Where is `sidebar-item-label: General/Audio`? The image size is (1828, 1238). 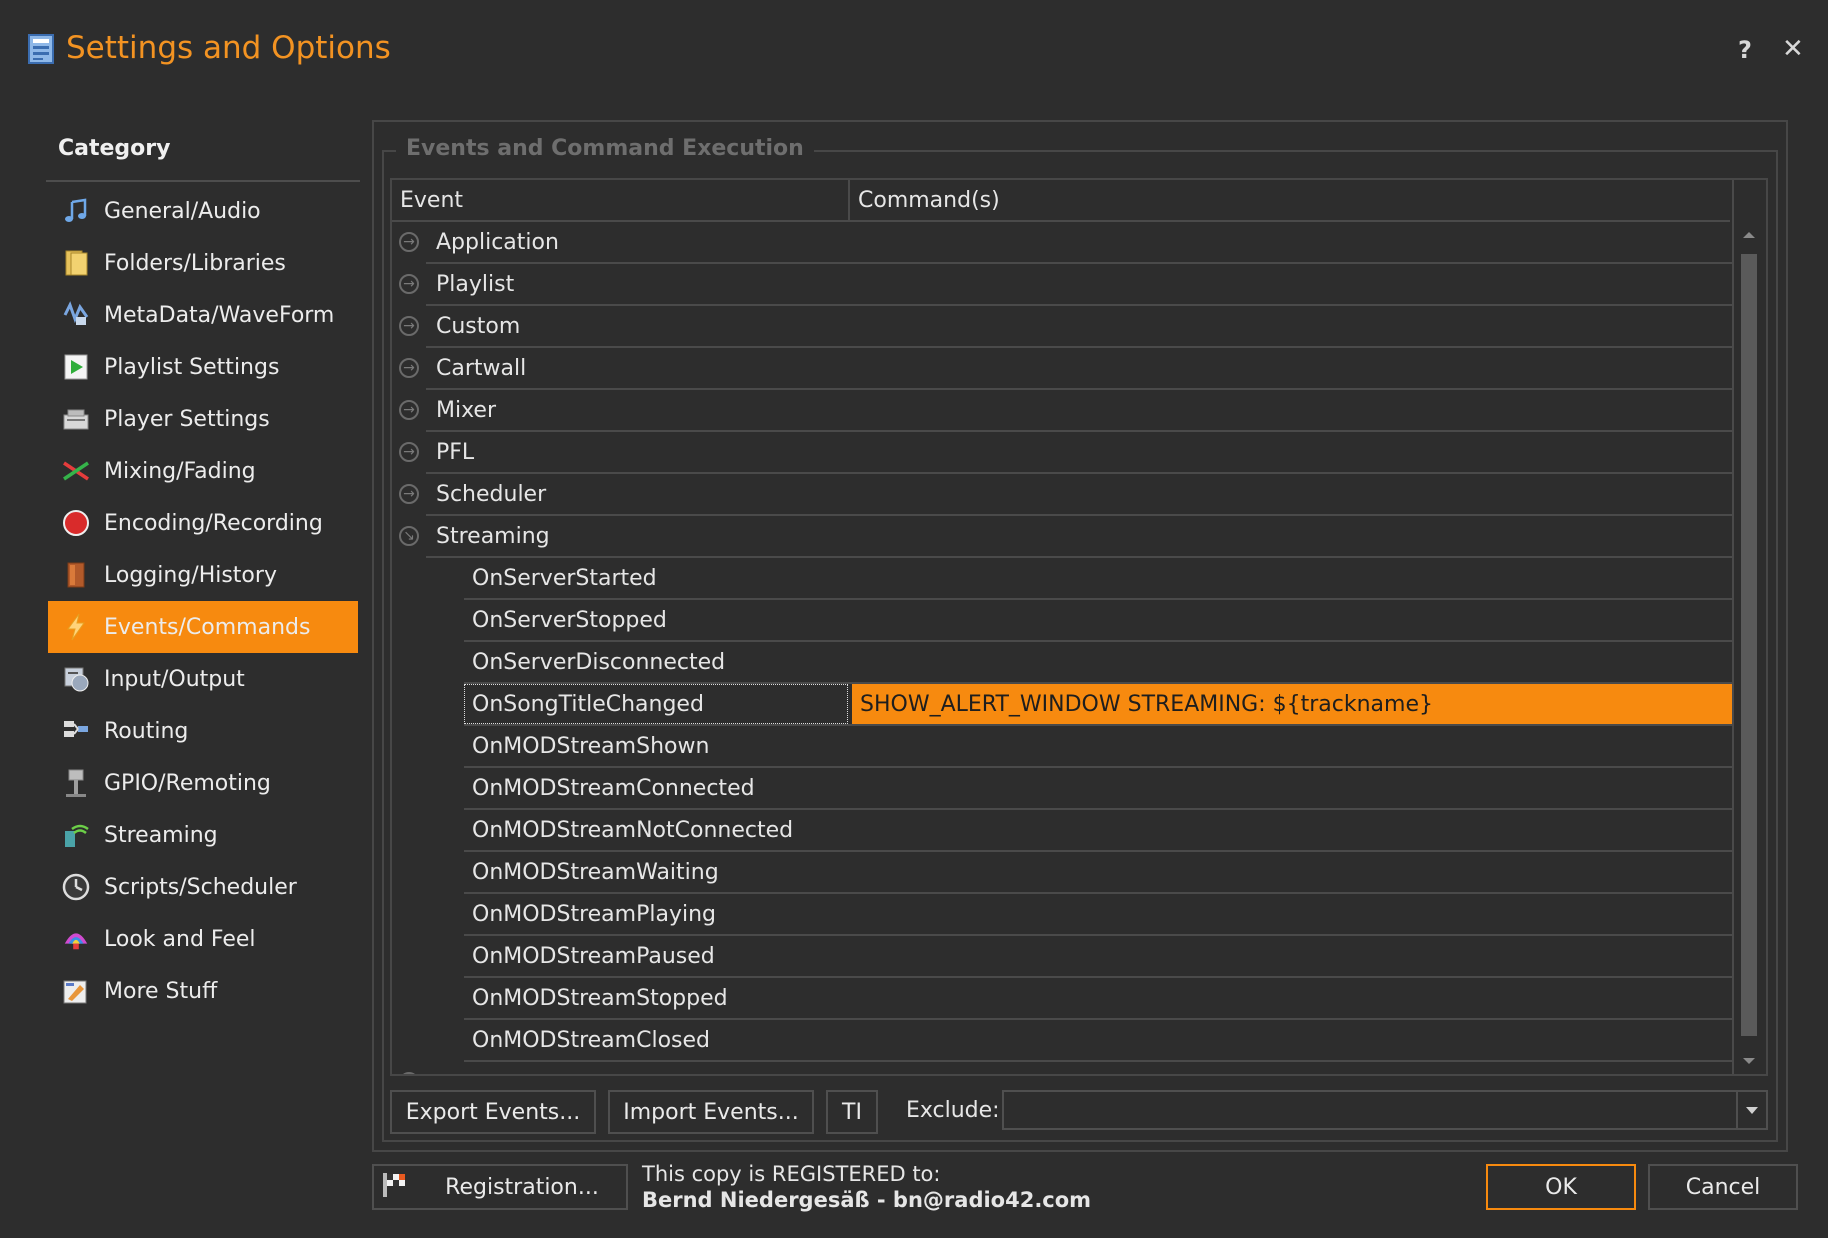 sidebar-item-label: General/Audio is located at coordinates (182, 211).